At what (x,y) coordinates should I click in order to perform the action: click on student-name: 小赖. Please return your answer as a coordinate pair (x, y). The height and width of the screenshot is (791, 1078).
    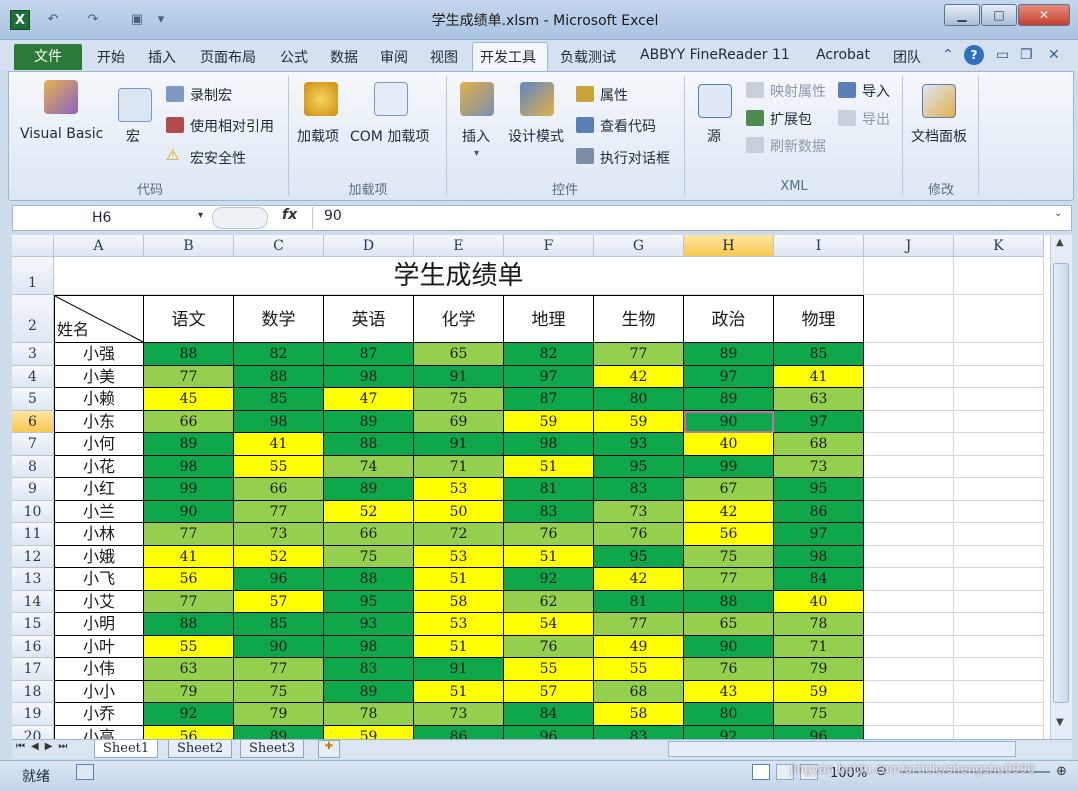
    Looking at the image, I should click on (99, 399).